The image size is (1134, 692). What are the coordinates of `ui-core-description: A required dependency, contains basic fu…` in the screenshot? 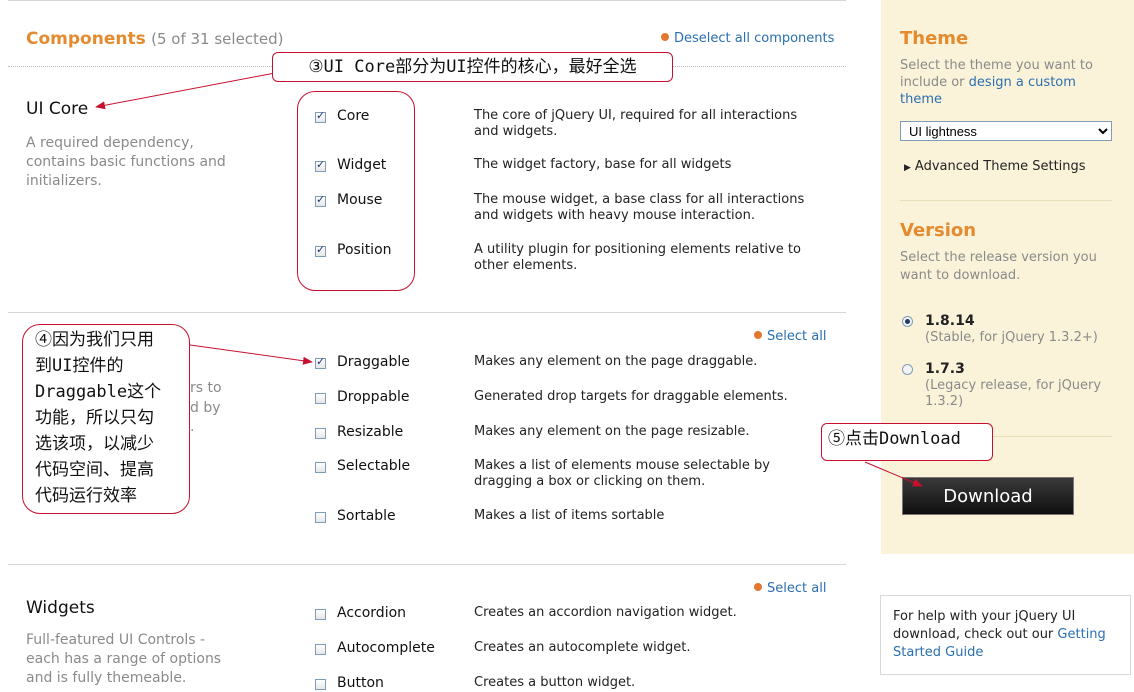 It's located at (126, 162).